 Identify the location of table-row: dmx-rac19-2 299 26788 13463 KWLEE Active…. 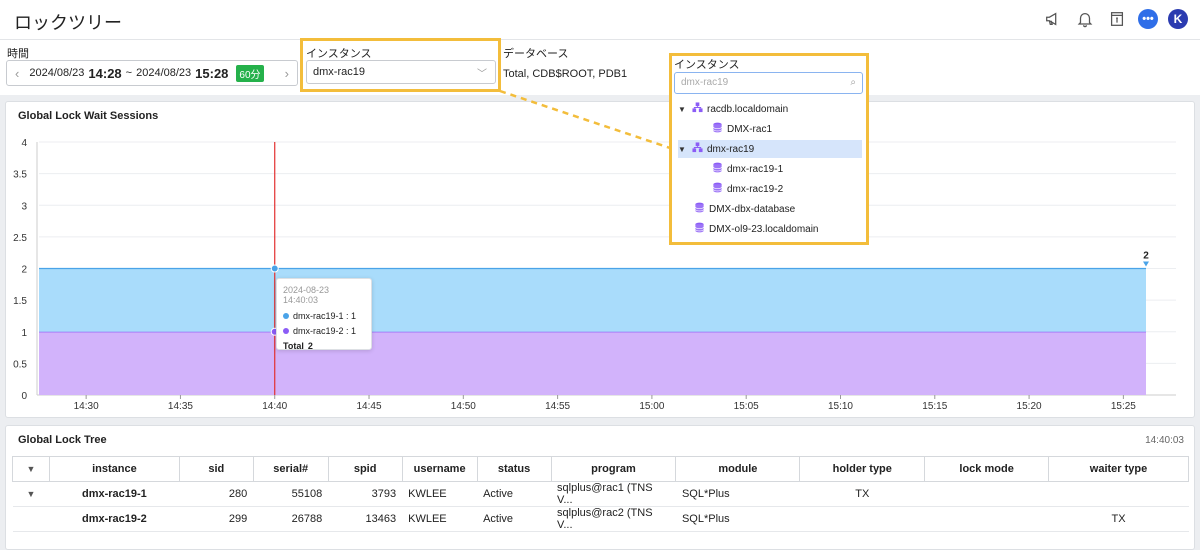
(600, 519).